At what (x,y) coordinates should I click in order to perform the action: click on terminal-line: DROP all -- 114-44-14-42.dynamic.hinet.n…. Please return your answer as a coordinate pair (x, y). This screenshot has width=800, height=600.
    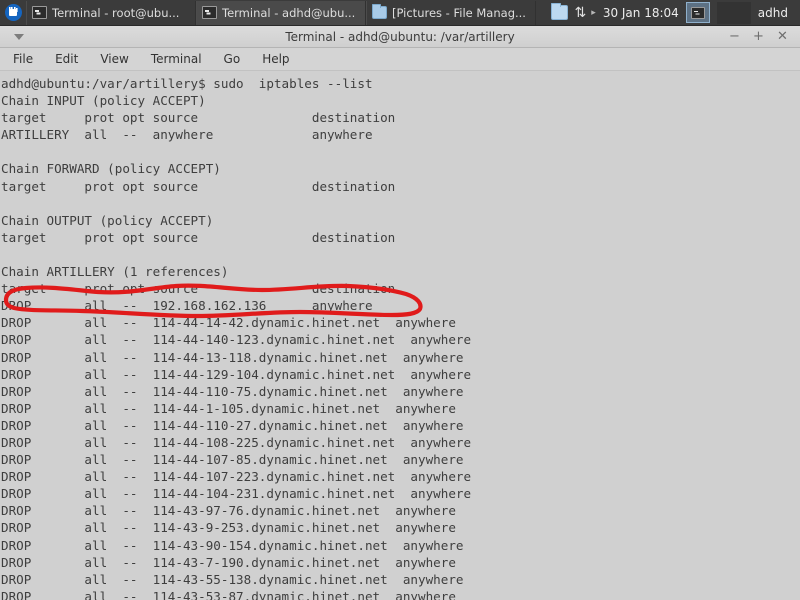
    Looking at the image, I should click on (228, 323).